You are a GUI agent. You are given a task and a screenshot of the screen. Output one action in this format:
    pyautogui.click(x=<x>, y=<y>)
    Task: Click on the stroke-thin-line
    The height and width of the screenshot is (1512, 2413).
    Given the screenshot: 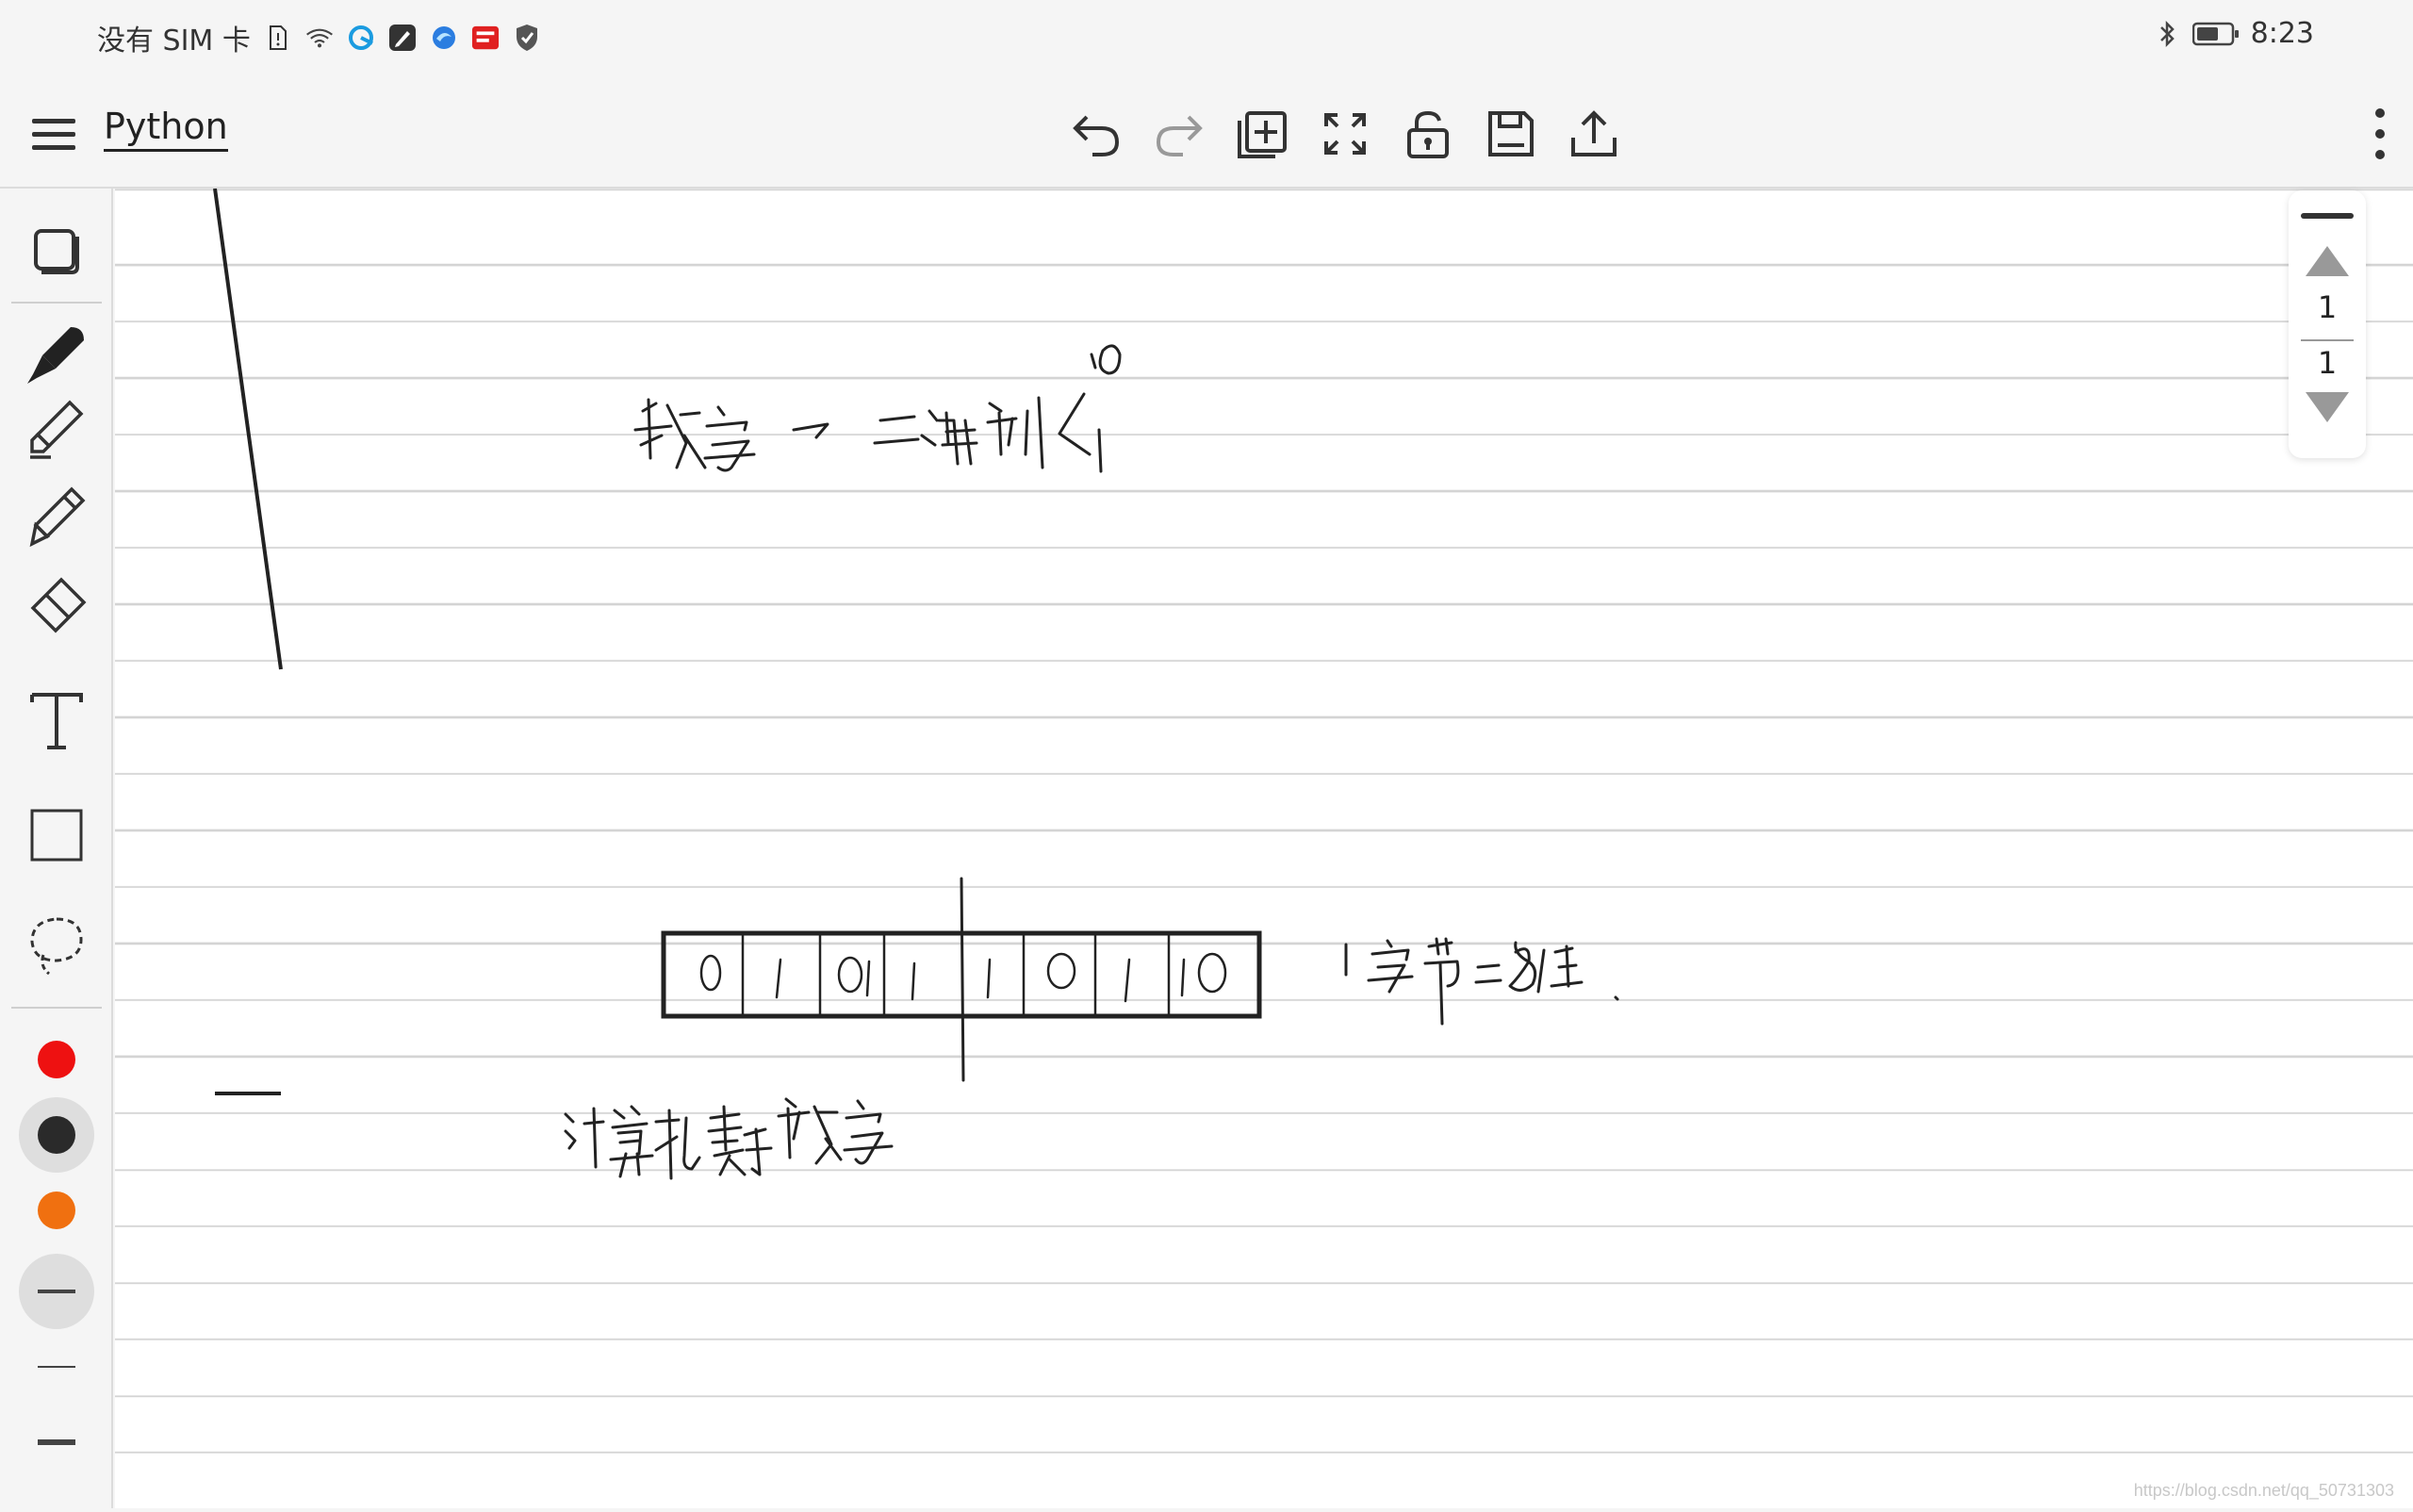 What is the action you would take?
    pyautogui.click(x=56, y=1367)
    